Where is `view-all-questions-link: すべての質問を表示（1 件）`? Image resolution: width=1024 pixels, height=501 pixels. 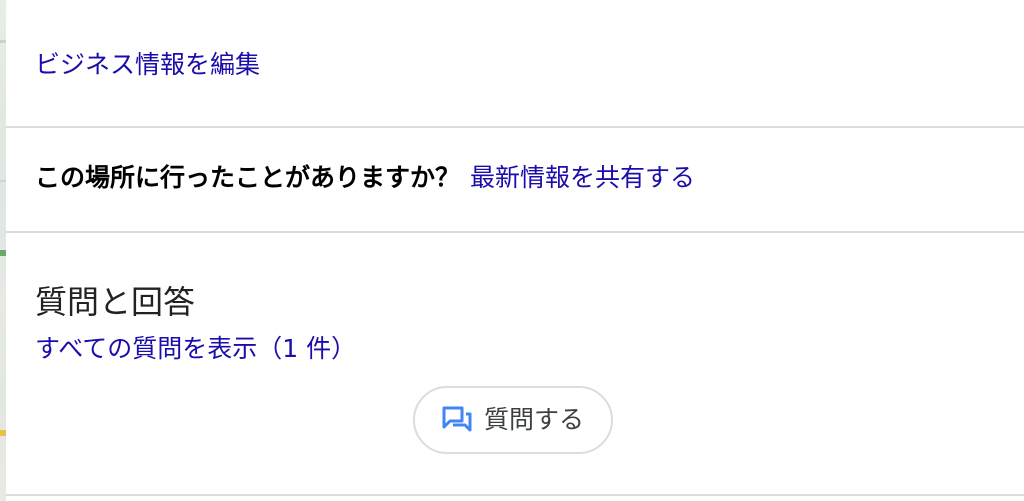
view-all-questions-link: すべての質問を表示（1 件） is located at coordinates (195, 349).